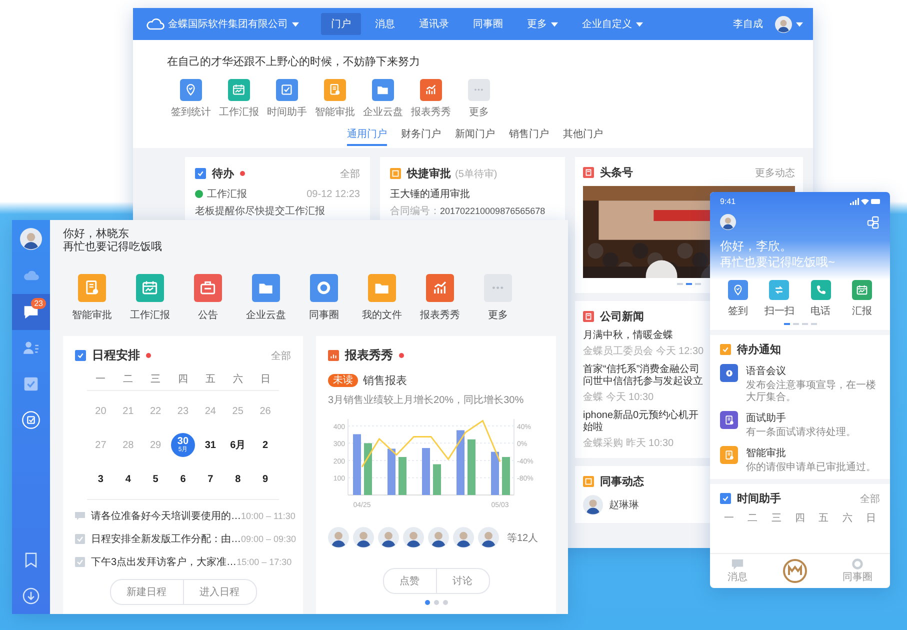  Describe the element at coordinates (813, 371) in the screenshot. I see `notice-title: 语音会议` at that location.